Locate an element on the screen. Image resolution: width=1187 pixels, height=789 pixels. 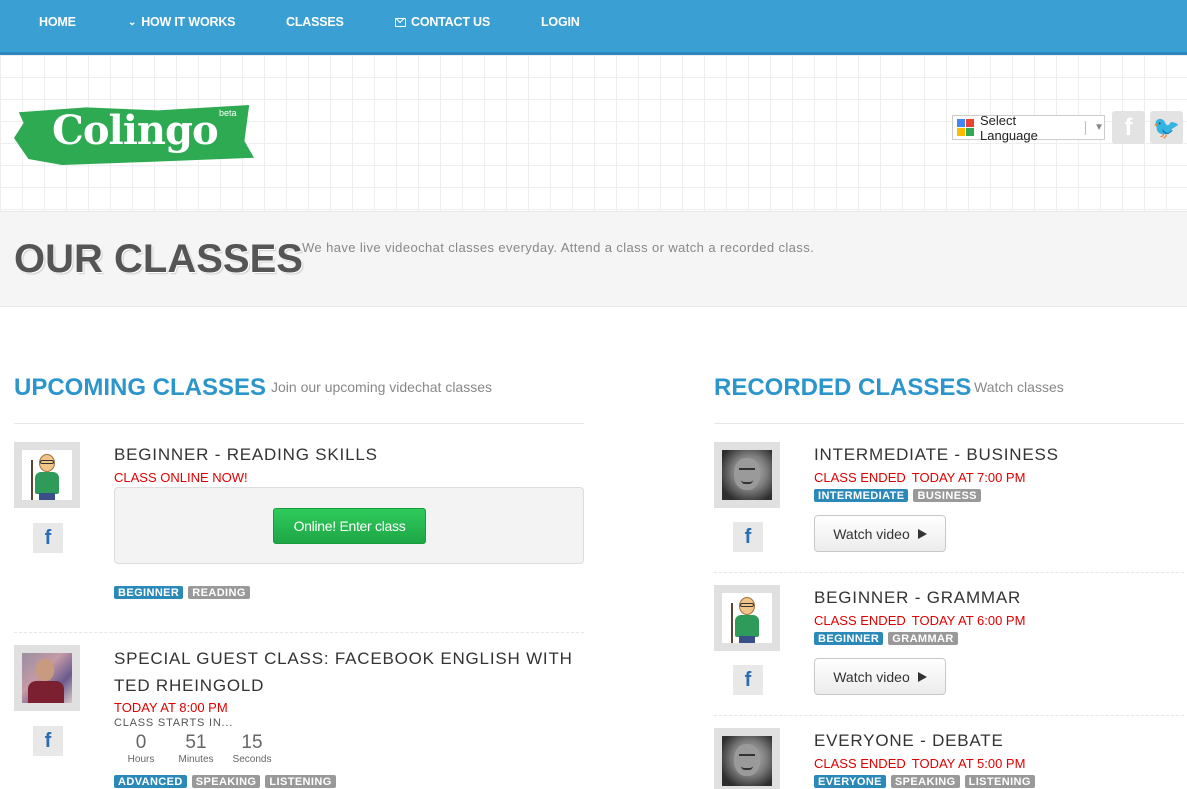
countdown-minutes: 51 Minutes is located at coordinates (196, 749).